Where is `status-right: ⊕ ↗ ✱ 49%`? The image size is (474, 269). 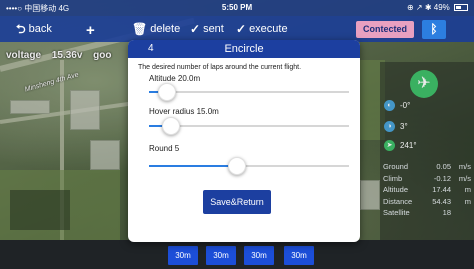 status-right: ⊕ ↗ ✱ 49% is located at coordinates (437, 7).